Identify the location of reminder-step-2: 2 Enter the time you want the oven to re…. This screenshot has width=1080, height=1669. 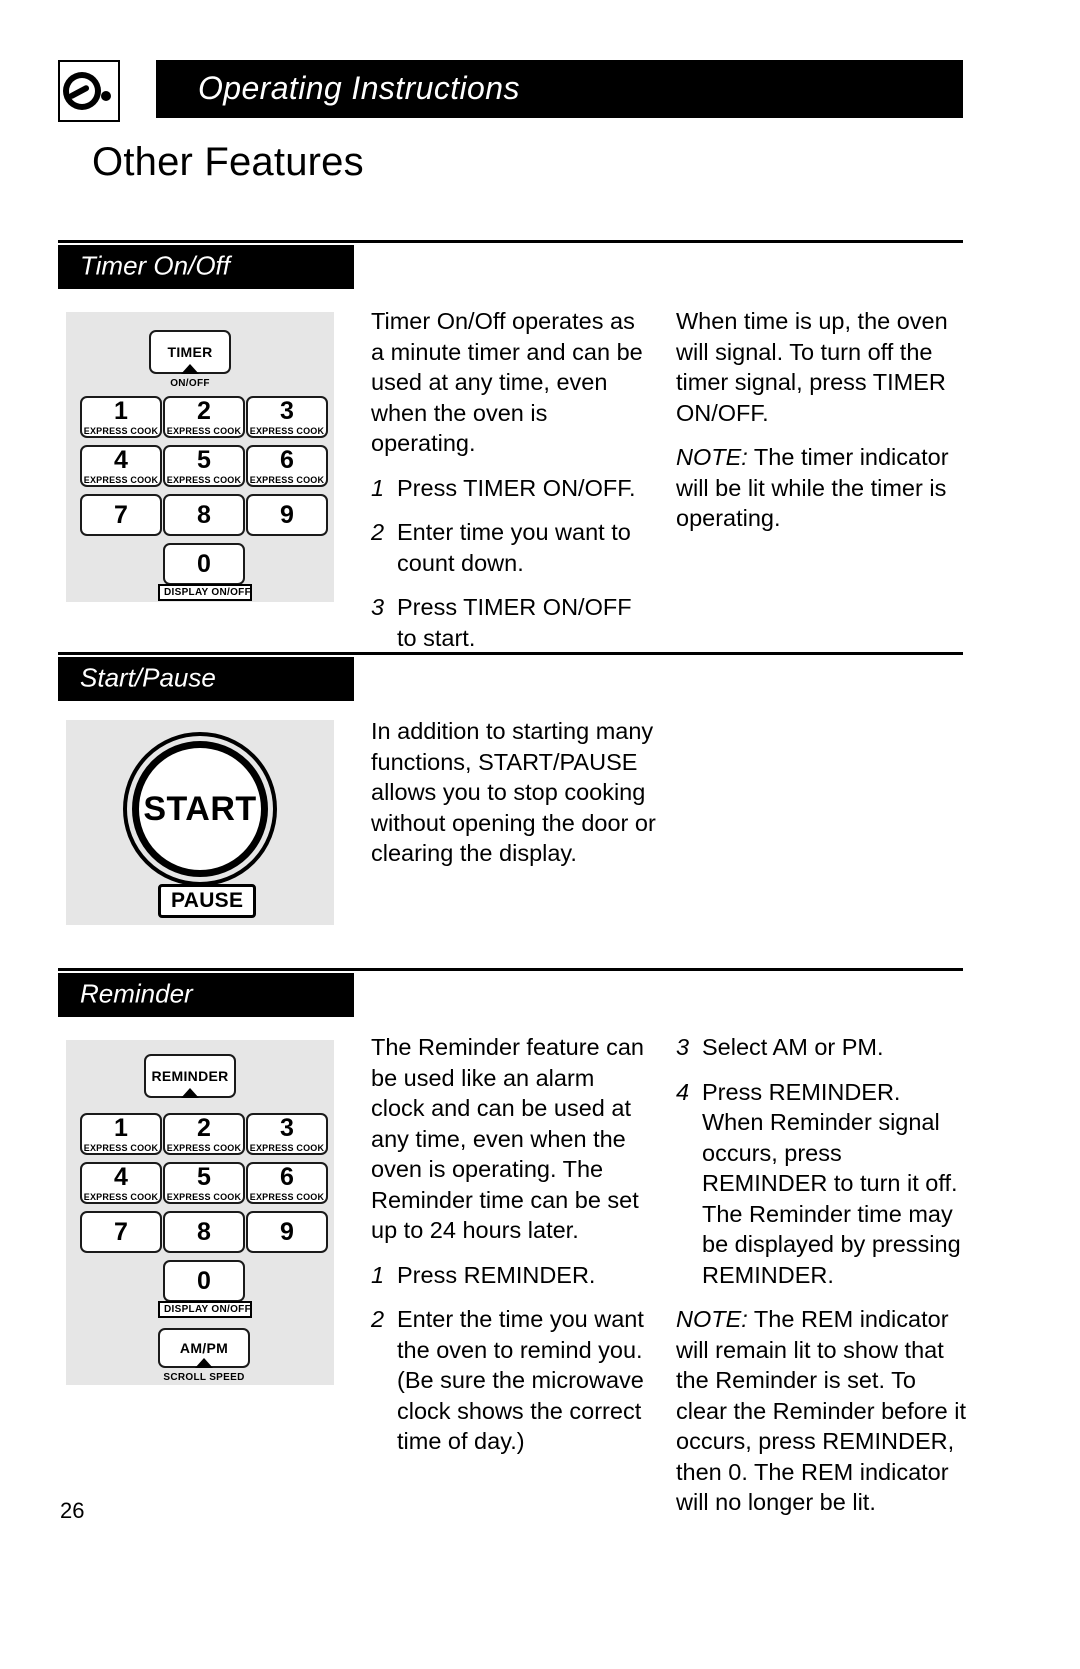
(511, 1380).